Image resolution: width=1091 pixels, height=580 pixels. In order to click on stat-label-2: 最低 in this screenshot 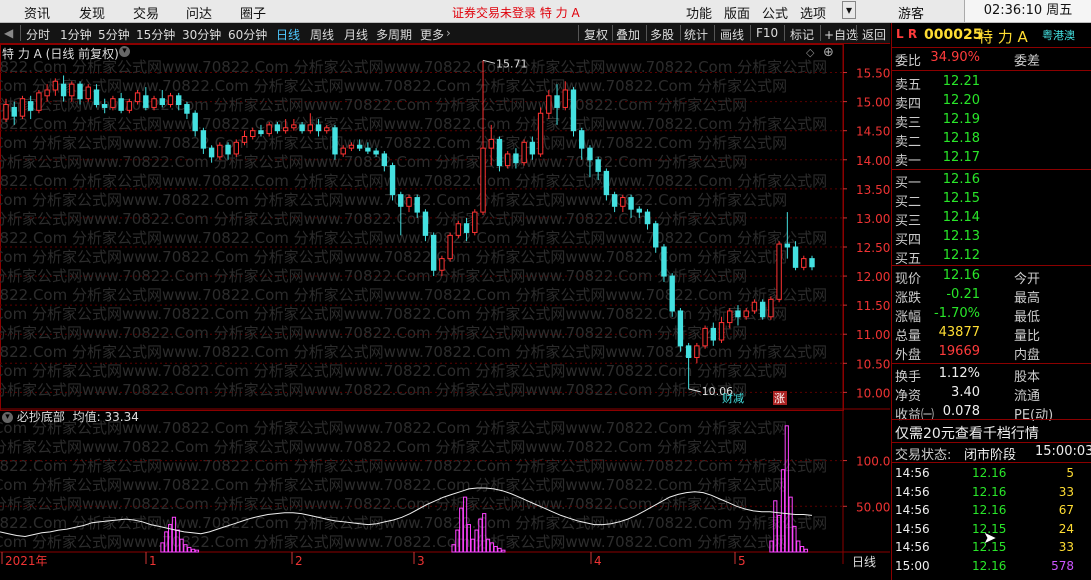, I will do `click(1027, 317)`.